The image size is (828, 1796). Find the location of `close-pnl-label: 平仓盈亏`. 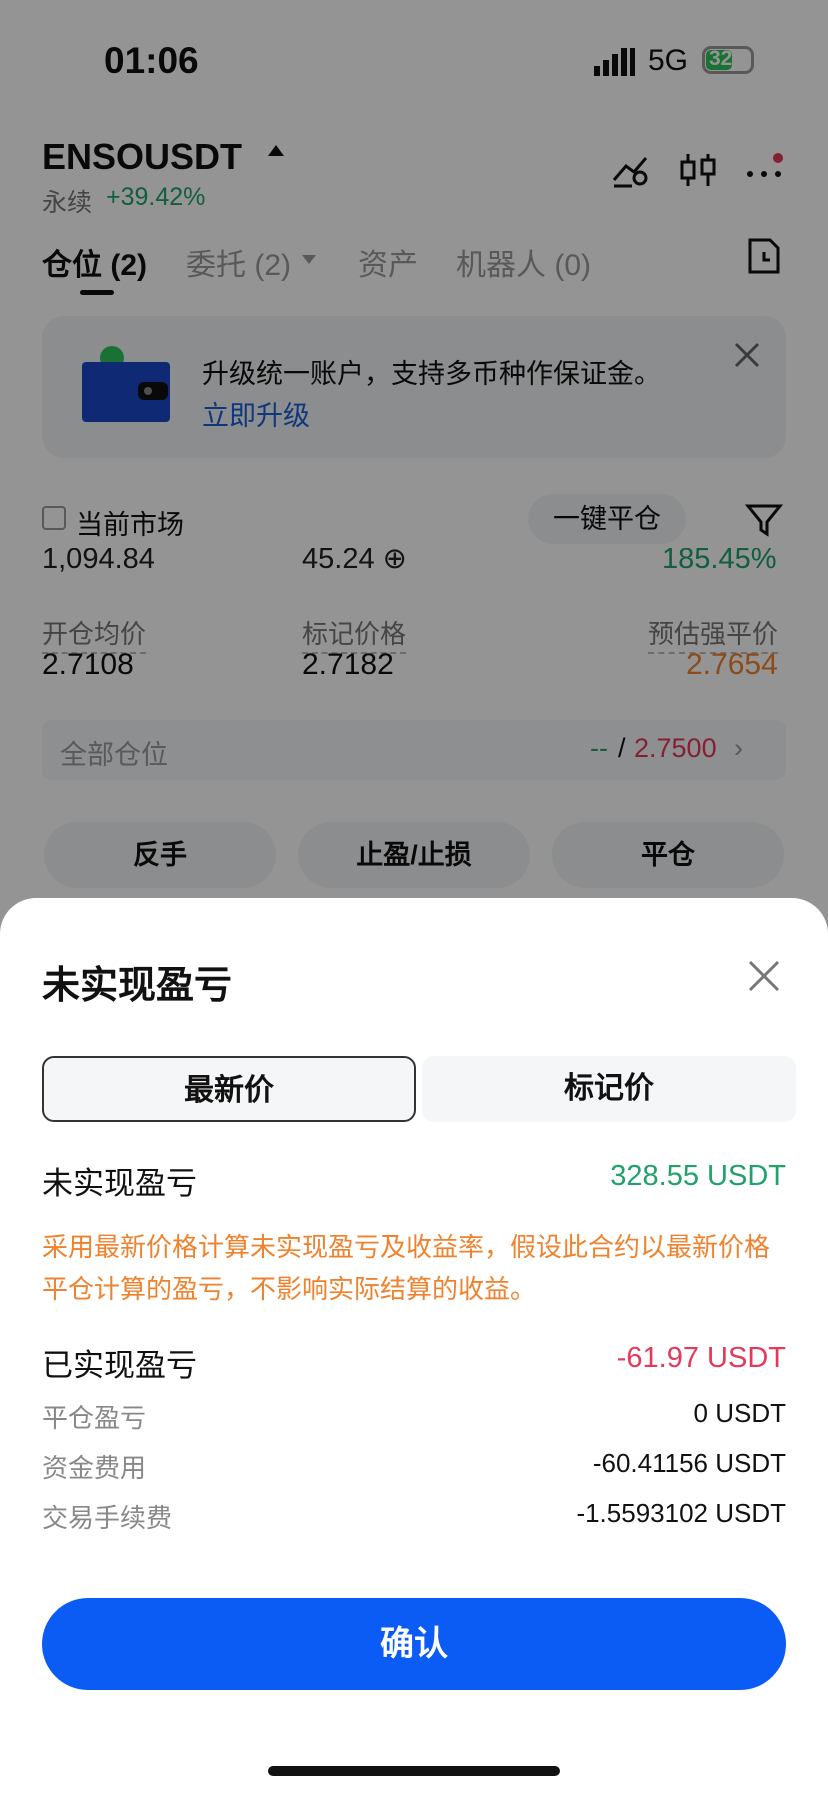

close-pnl-label: 平仓盈亏 is located at coordinates (94, 1418).